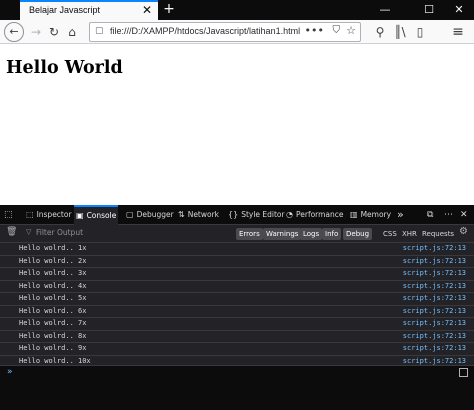 The width and height of the screenshot is (474, 410). What do you see at coordinates (155, 214) in the screenshot?
I see `tab-label: Debugger` at bounding box center [155, 214].